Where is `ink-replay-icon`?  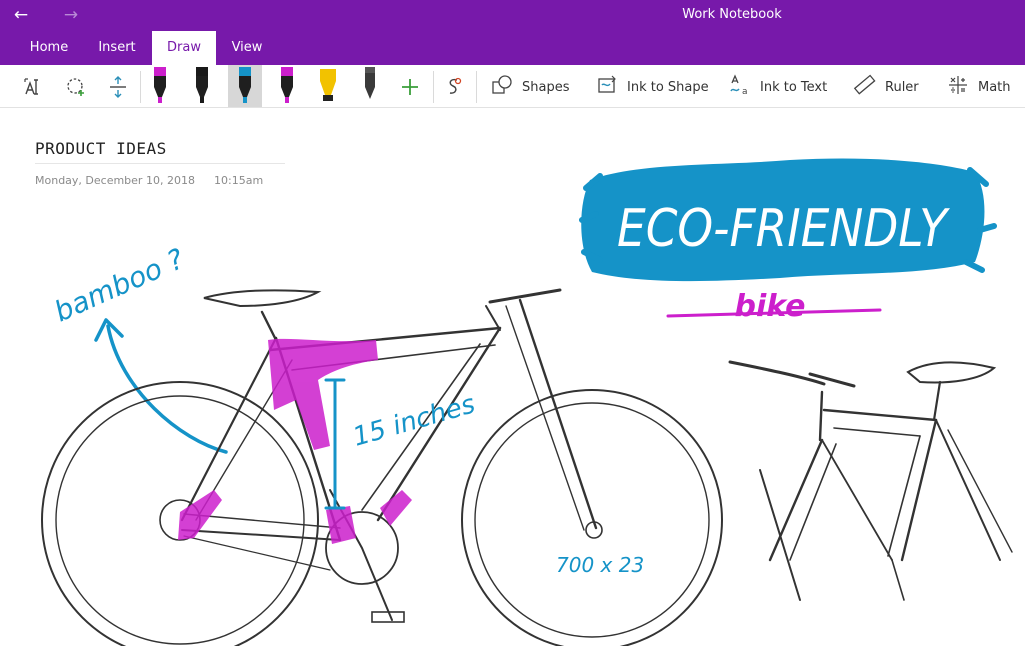
ink-replay-icon is located at coordinates (454, 87).